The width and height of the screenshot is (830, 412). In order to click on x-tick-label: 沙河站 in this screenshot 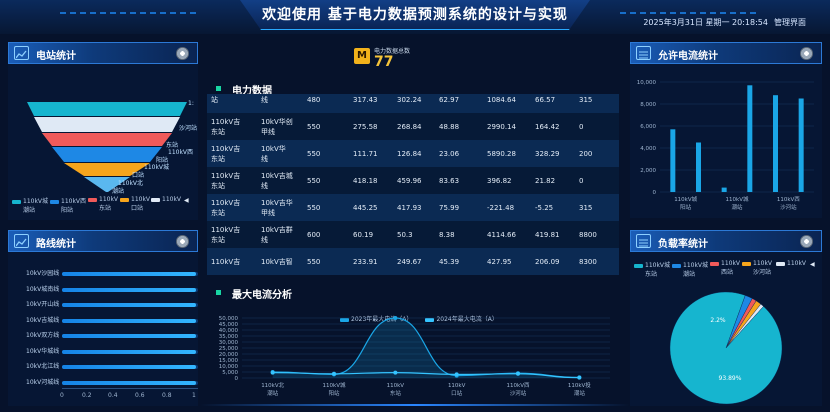, I will do `click(518, 393)`.